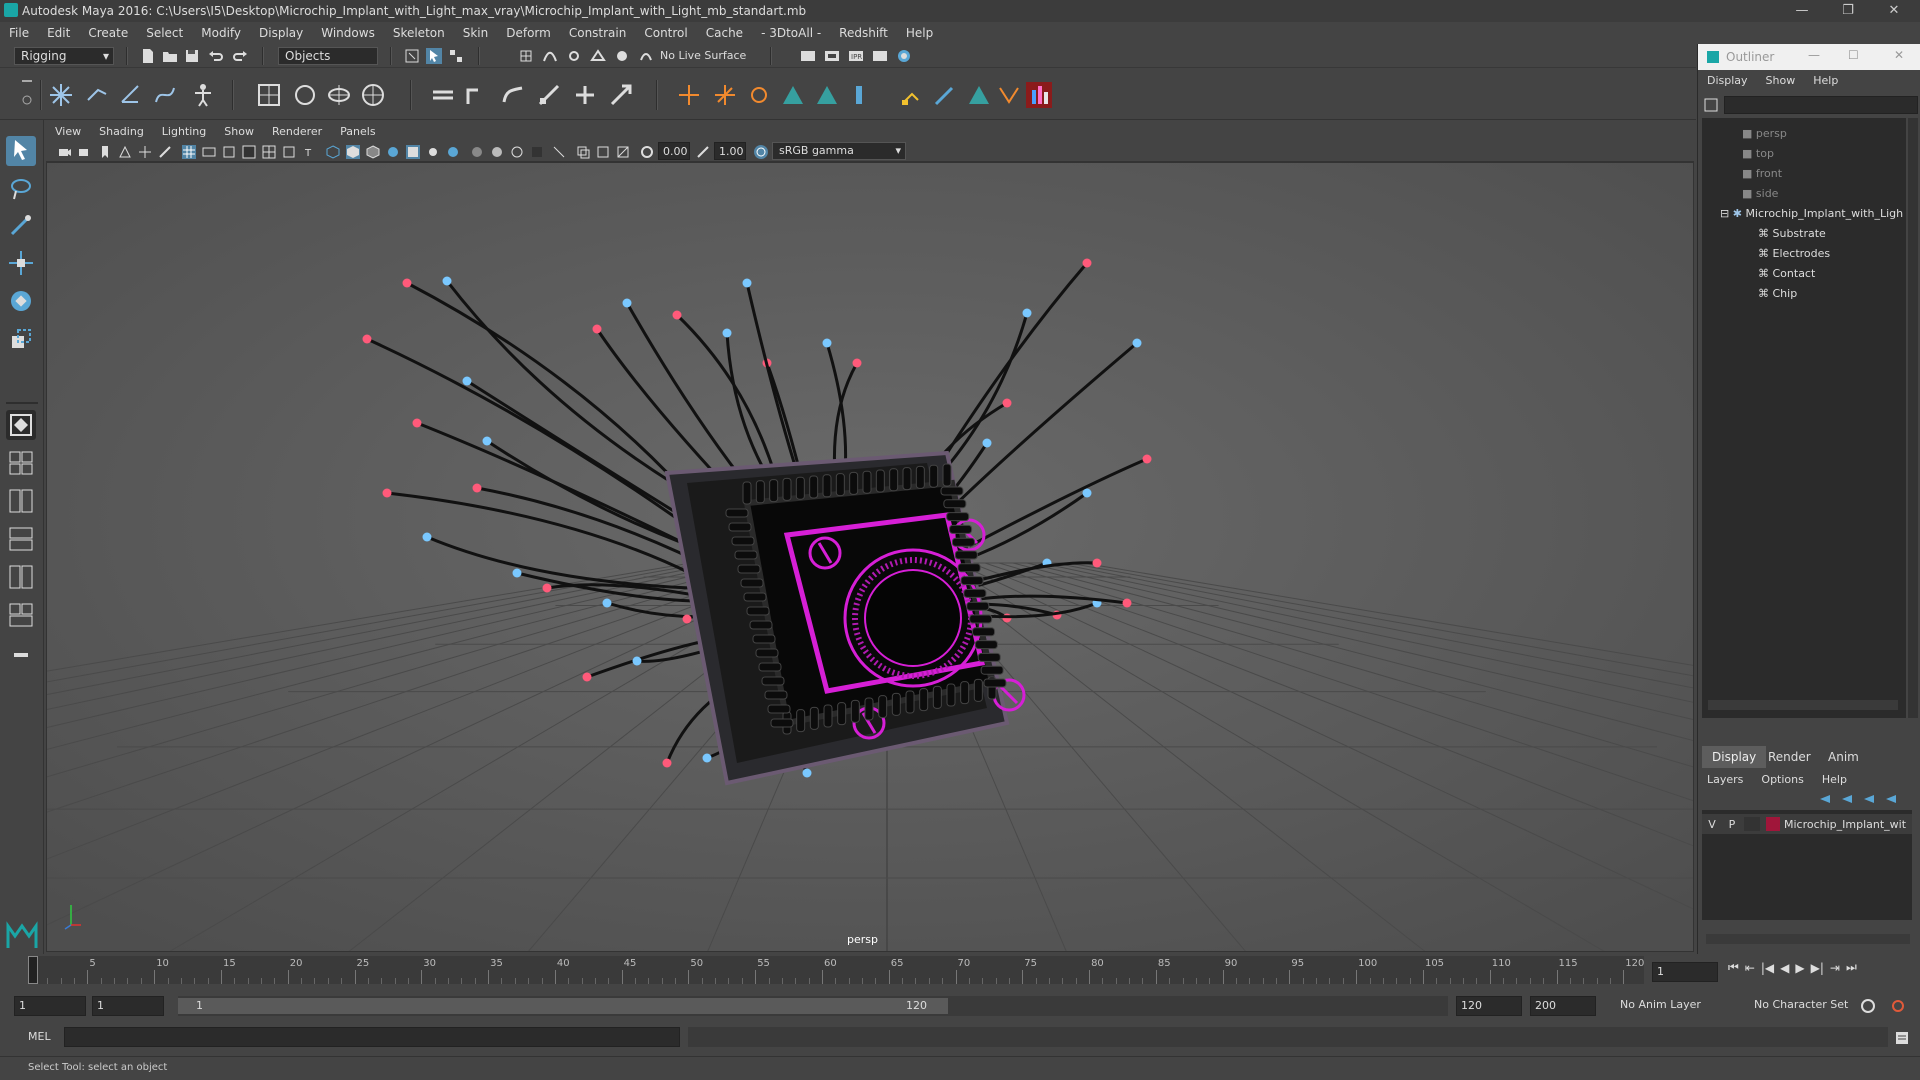 Image resolution: width=1920 pixels, height=1080 pixels. I want to click on exposure-icon, so click(647, 152).